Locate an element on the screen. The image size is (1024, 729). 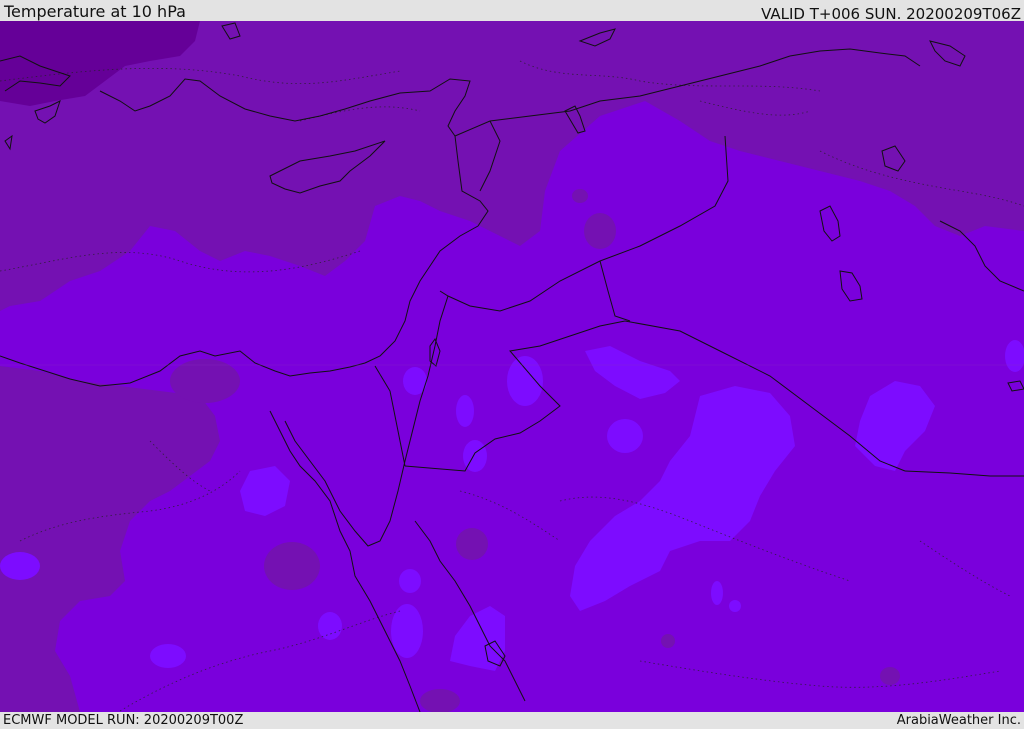
credit-label: ArabiaWeather Inc. is located at coordinates (958, 720).